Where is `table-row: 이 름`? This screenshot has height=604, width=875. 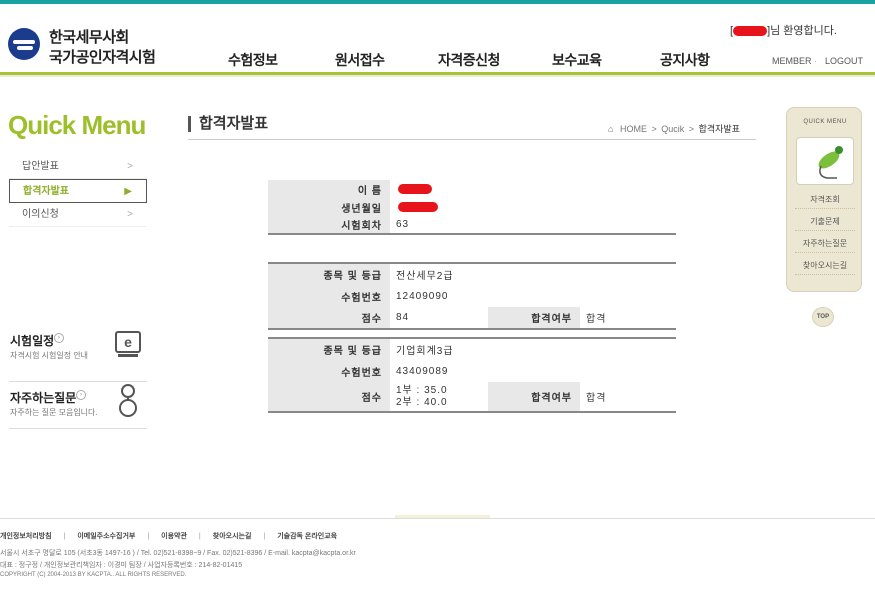 table-row: 이 름 is located at coordinates (472, 189).